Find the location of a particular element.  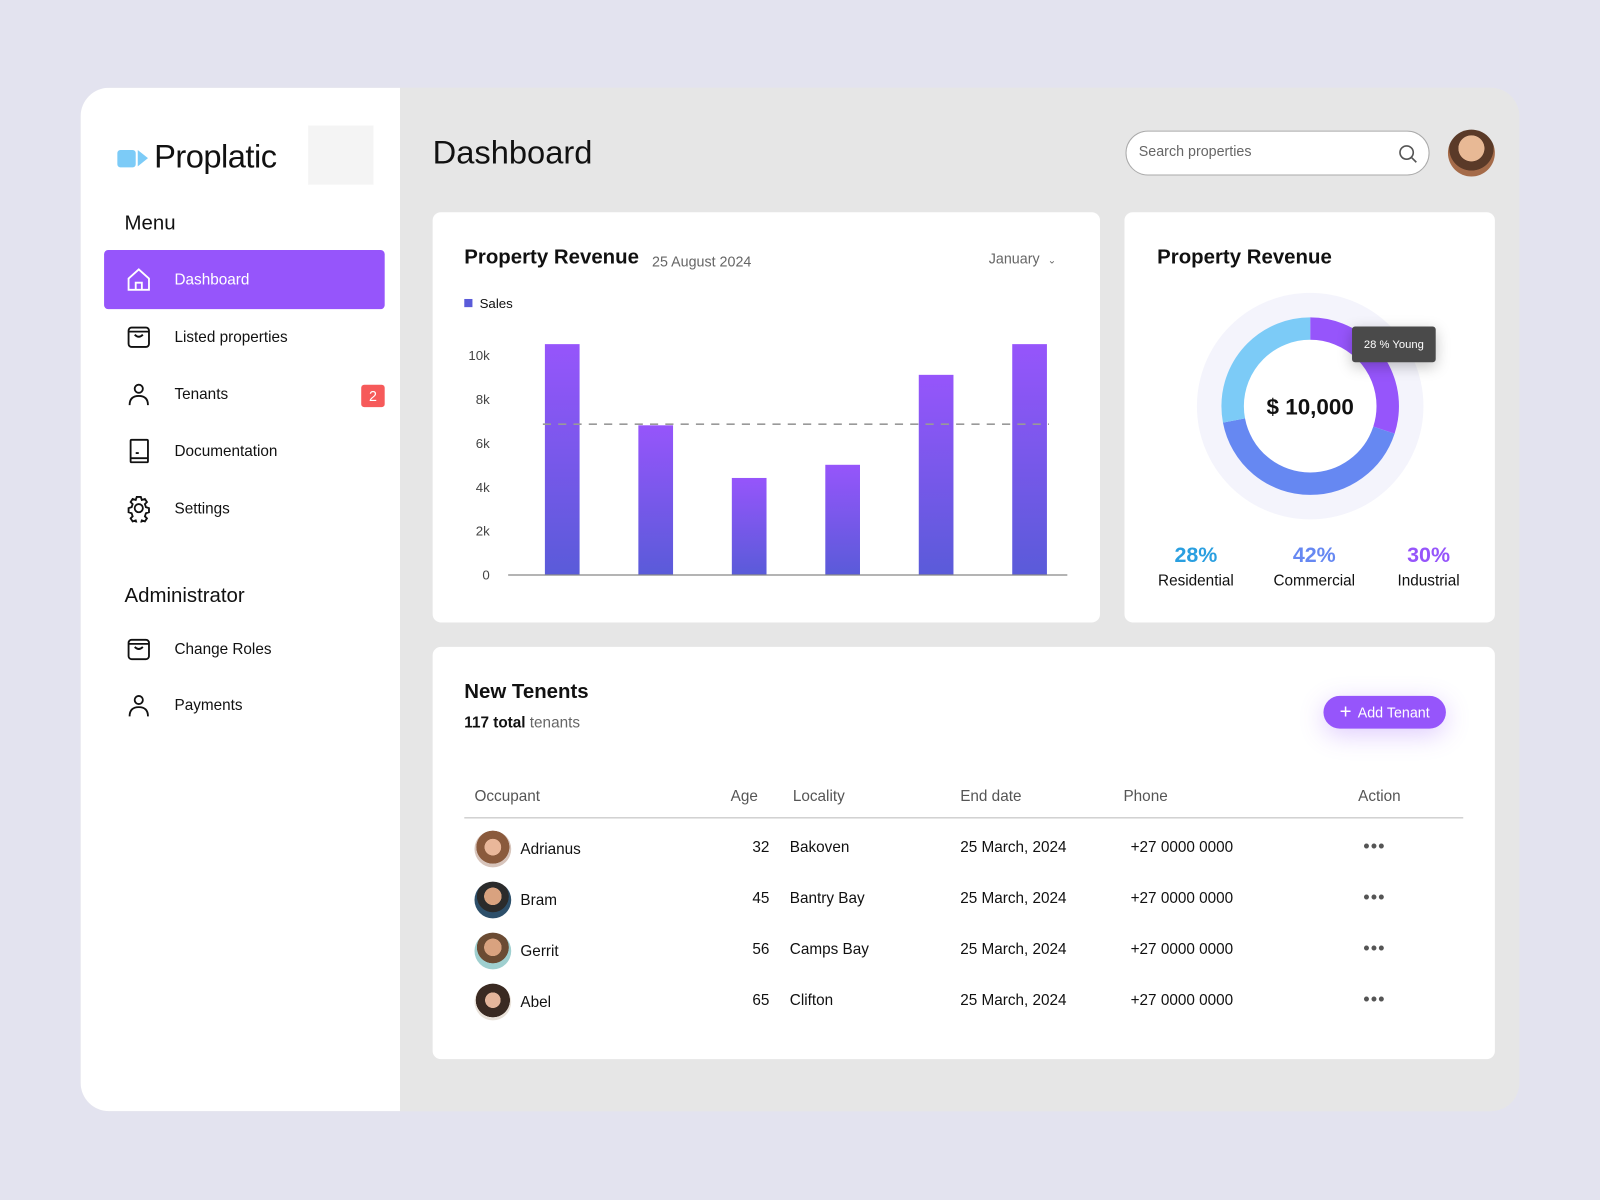

occupant-locality: Bakoven is located at coordinates (819, 847).